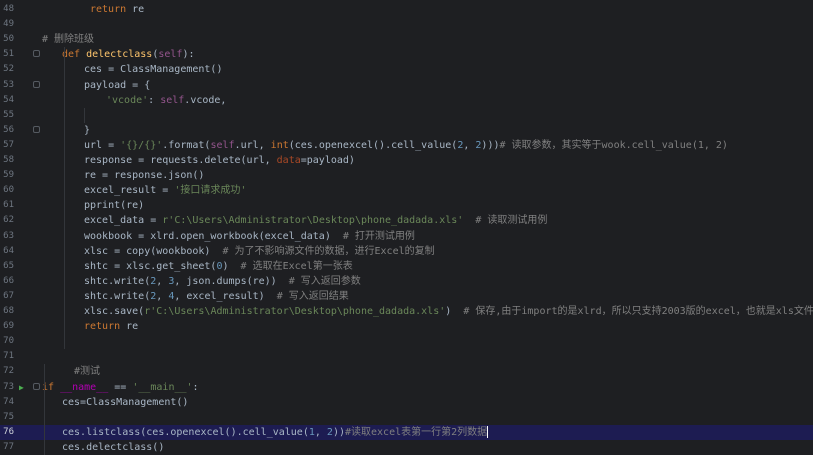  I want to click on code-line: 52 ces = ClassManagement(), so click(406, 69).